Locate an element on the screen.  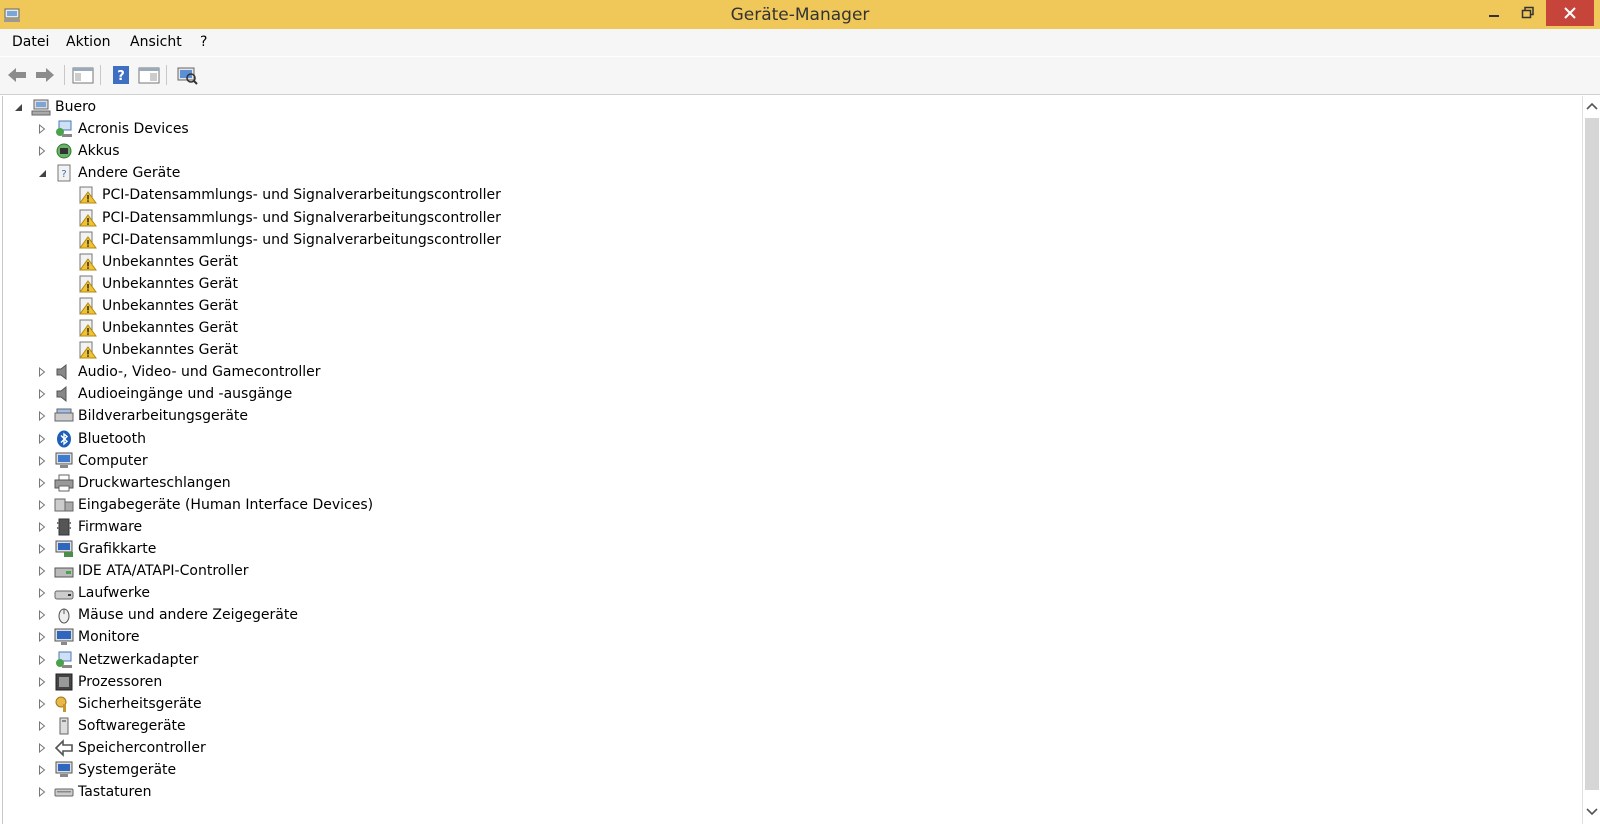
unknown-device-warning-icon is located at coordinates (88, 306).